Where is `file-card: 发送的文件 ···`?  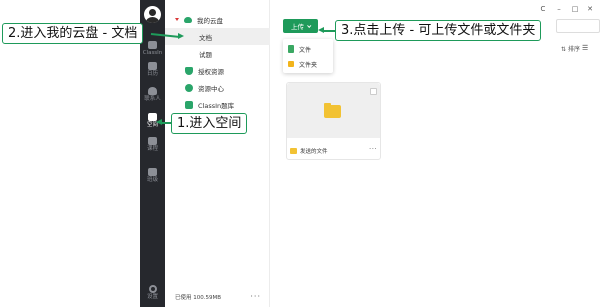 file-card: 发送的文件 ··· is located at coordinates (333, 121).